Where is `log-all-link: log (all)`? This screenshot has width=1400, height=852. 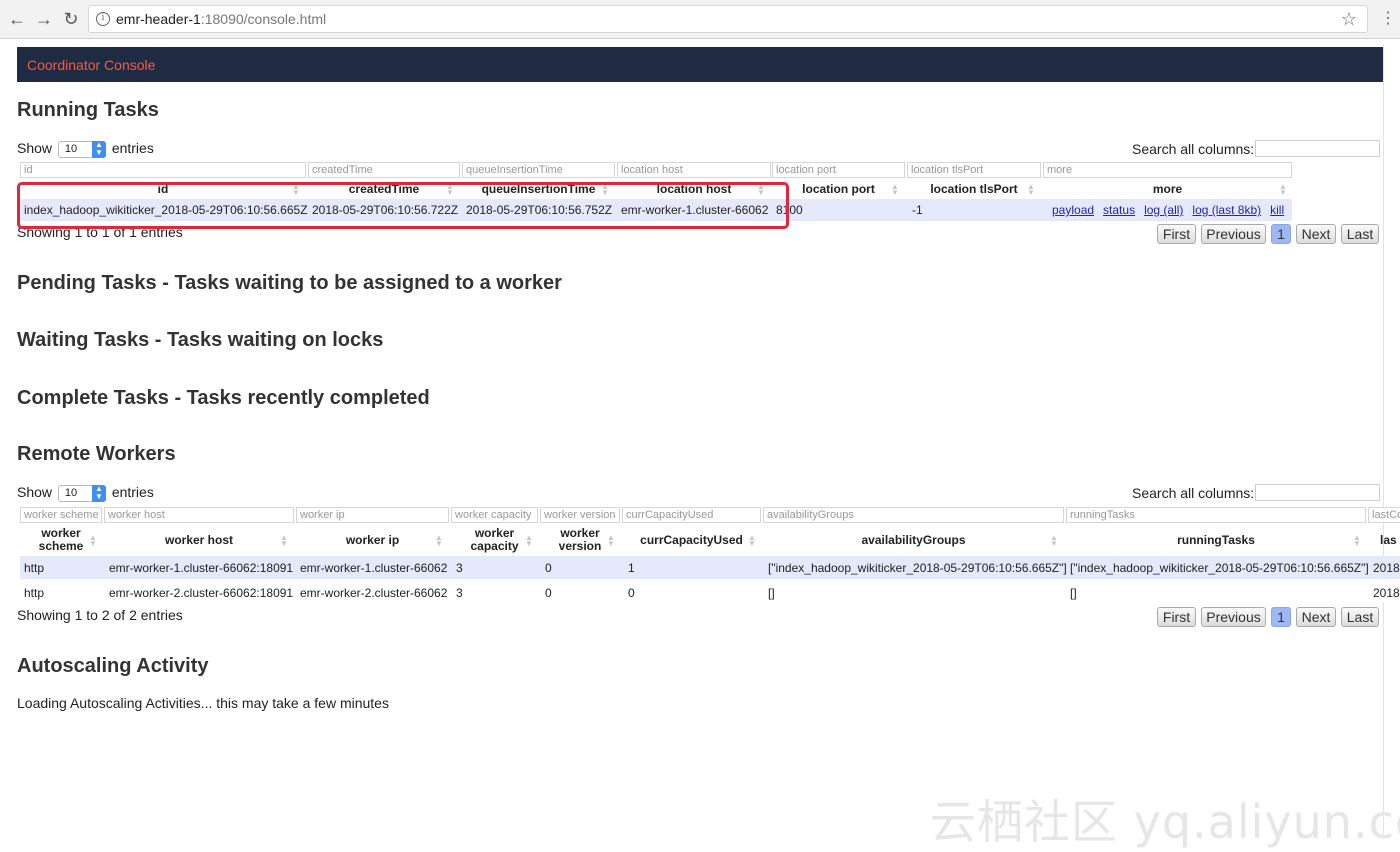
log-all-link: log (all) is located at coordinates (1163, 210).